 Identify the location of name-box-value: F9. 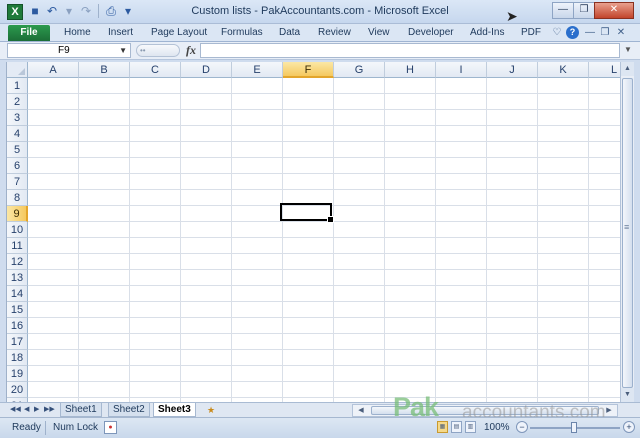
(64, 50).